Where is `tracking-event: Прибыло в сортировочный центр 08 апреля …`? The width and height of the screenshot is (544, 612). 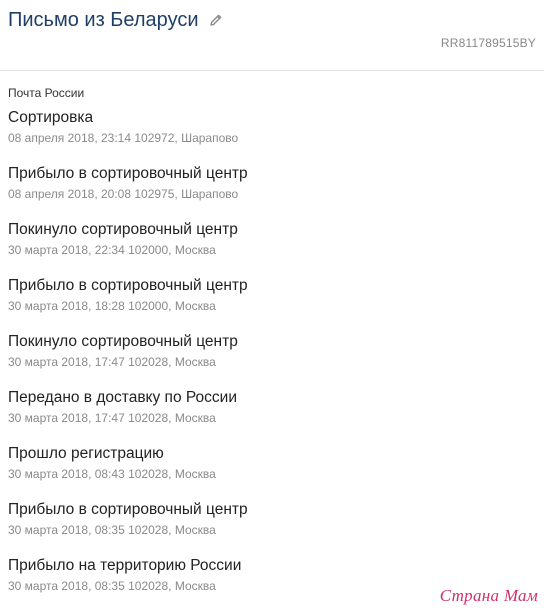
tracking-event: Прибыло в сортировочный центр 08 апреля … is located at coordinates (272, 192).